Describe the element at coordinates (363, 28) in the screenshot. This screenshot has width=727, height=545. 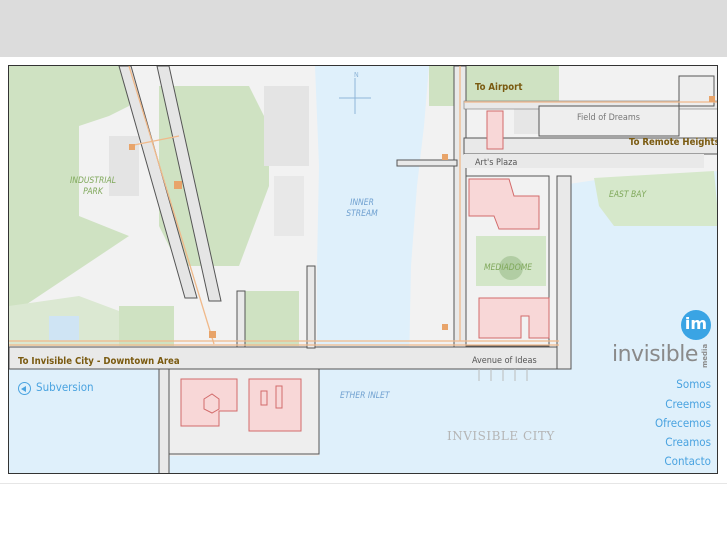
I see `top-banner` at that location.